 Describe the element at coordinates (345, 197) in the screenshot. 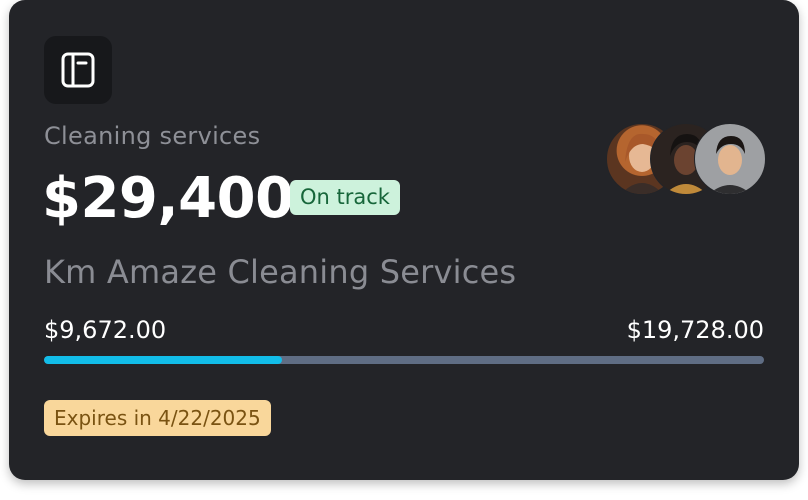

I see `status-badge: On track` at that location.